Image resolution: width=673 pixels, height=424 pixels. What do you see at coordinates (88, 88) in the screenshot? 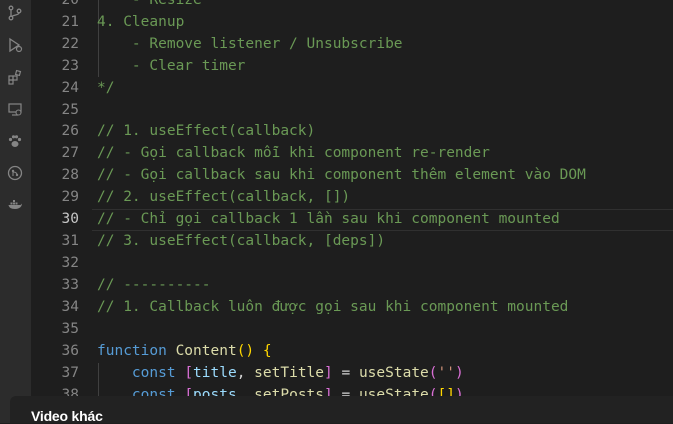
I see `code-line: 24 */` at bounding box center [88, 88].